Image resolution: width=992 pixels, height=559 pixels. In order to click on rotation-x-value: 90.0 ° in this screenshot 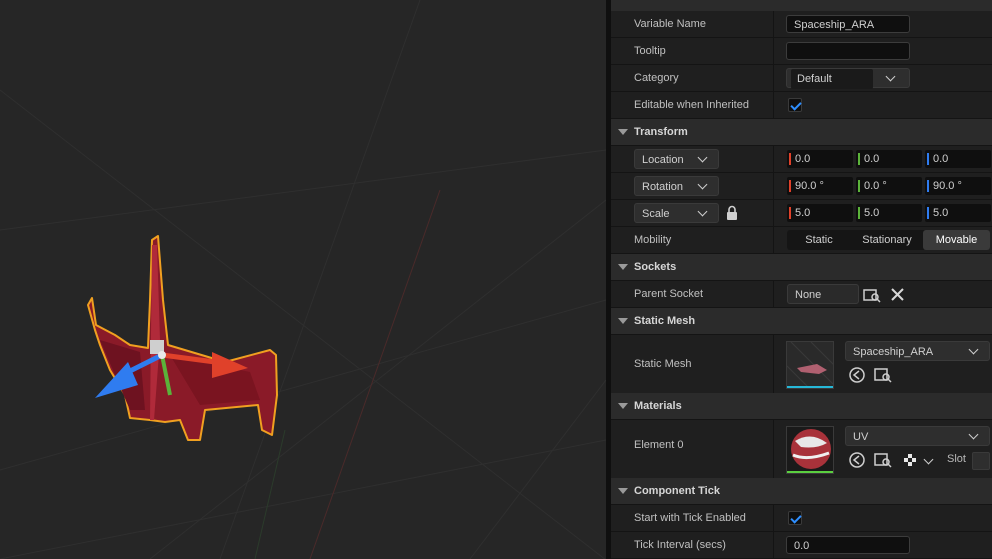, I will do `click(809, 186)`.